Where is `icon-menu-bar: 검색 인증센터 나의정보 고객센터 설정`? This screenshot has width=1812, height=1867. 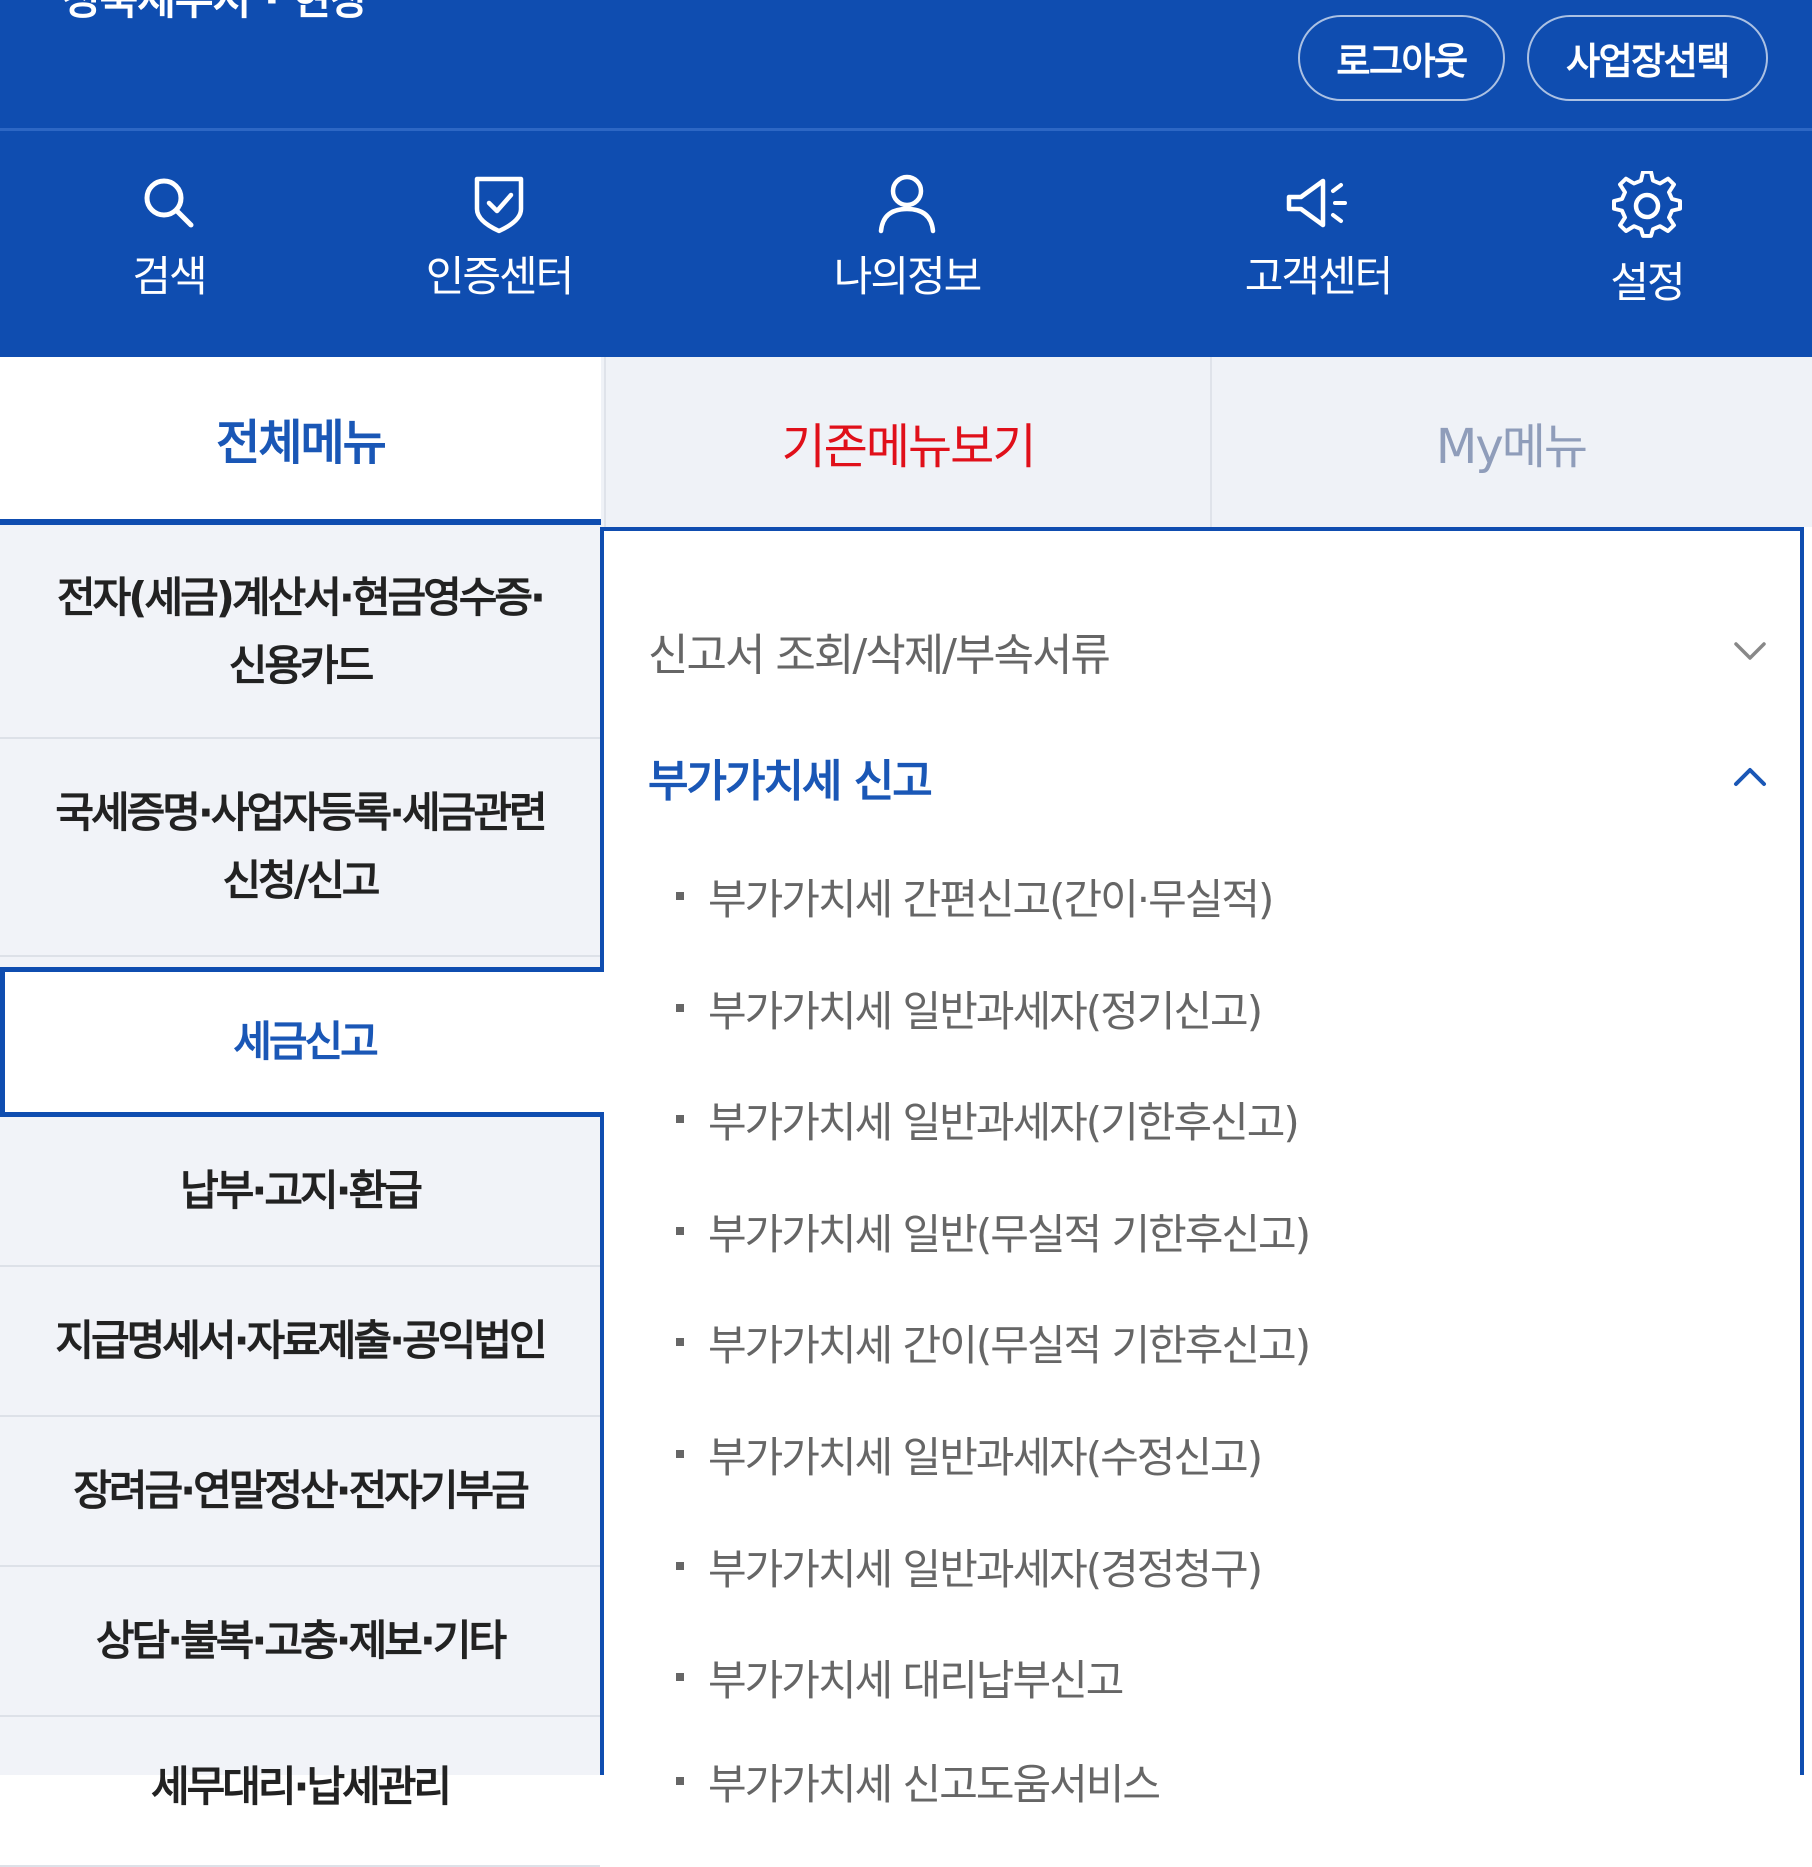 icon-menu-bar: 검색 인증센터 나의정보 고객센터 설정 is located at coordinates (906, 244).